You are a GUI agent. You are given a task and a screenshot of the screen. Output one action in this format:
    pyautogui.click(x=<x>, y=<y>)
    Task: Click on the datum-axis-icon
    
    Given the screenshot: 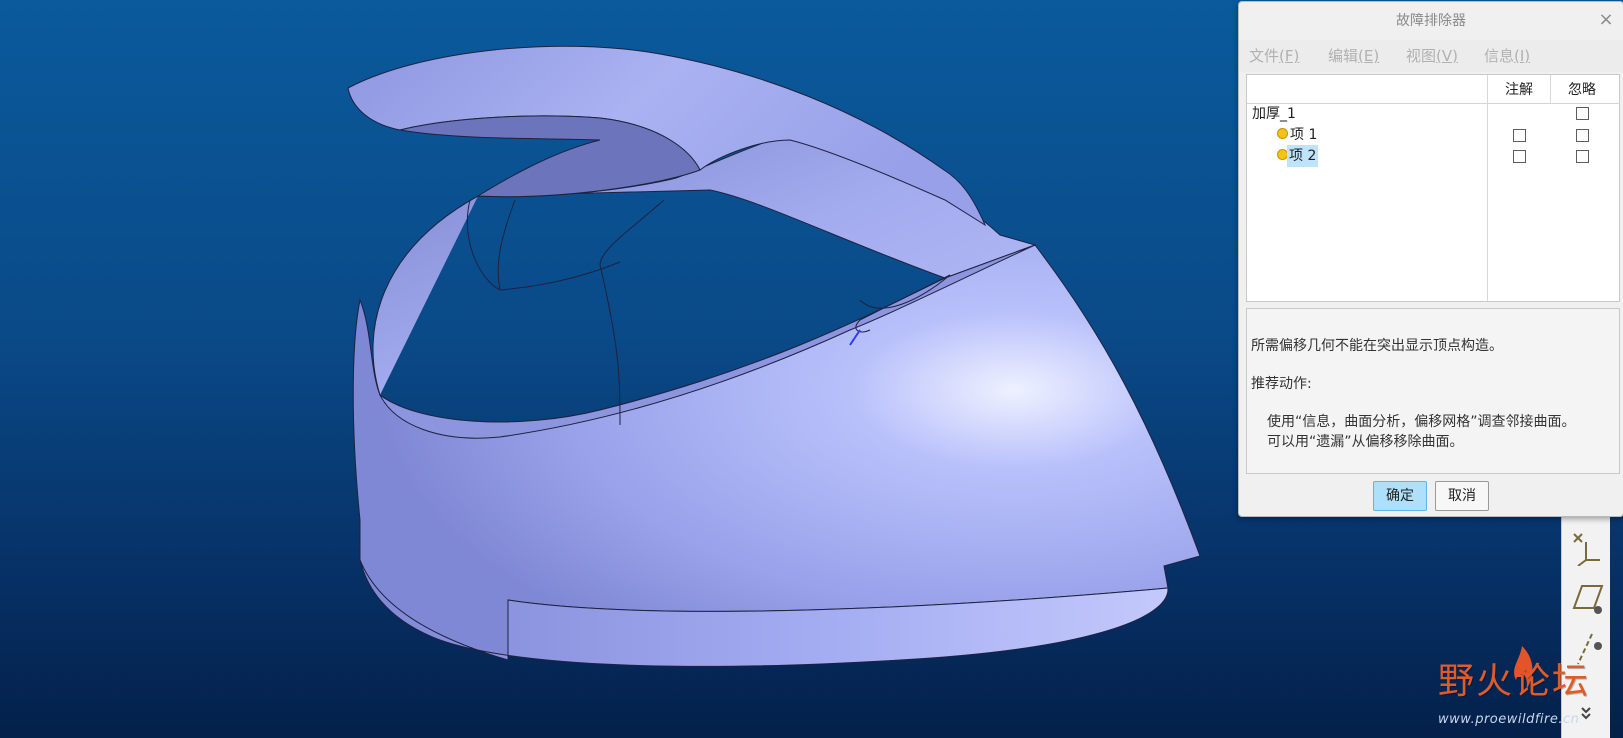 What is the action you would take?
    pyautogui.click(x=1586, y=648)
    